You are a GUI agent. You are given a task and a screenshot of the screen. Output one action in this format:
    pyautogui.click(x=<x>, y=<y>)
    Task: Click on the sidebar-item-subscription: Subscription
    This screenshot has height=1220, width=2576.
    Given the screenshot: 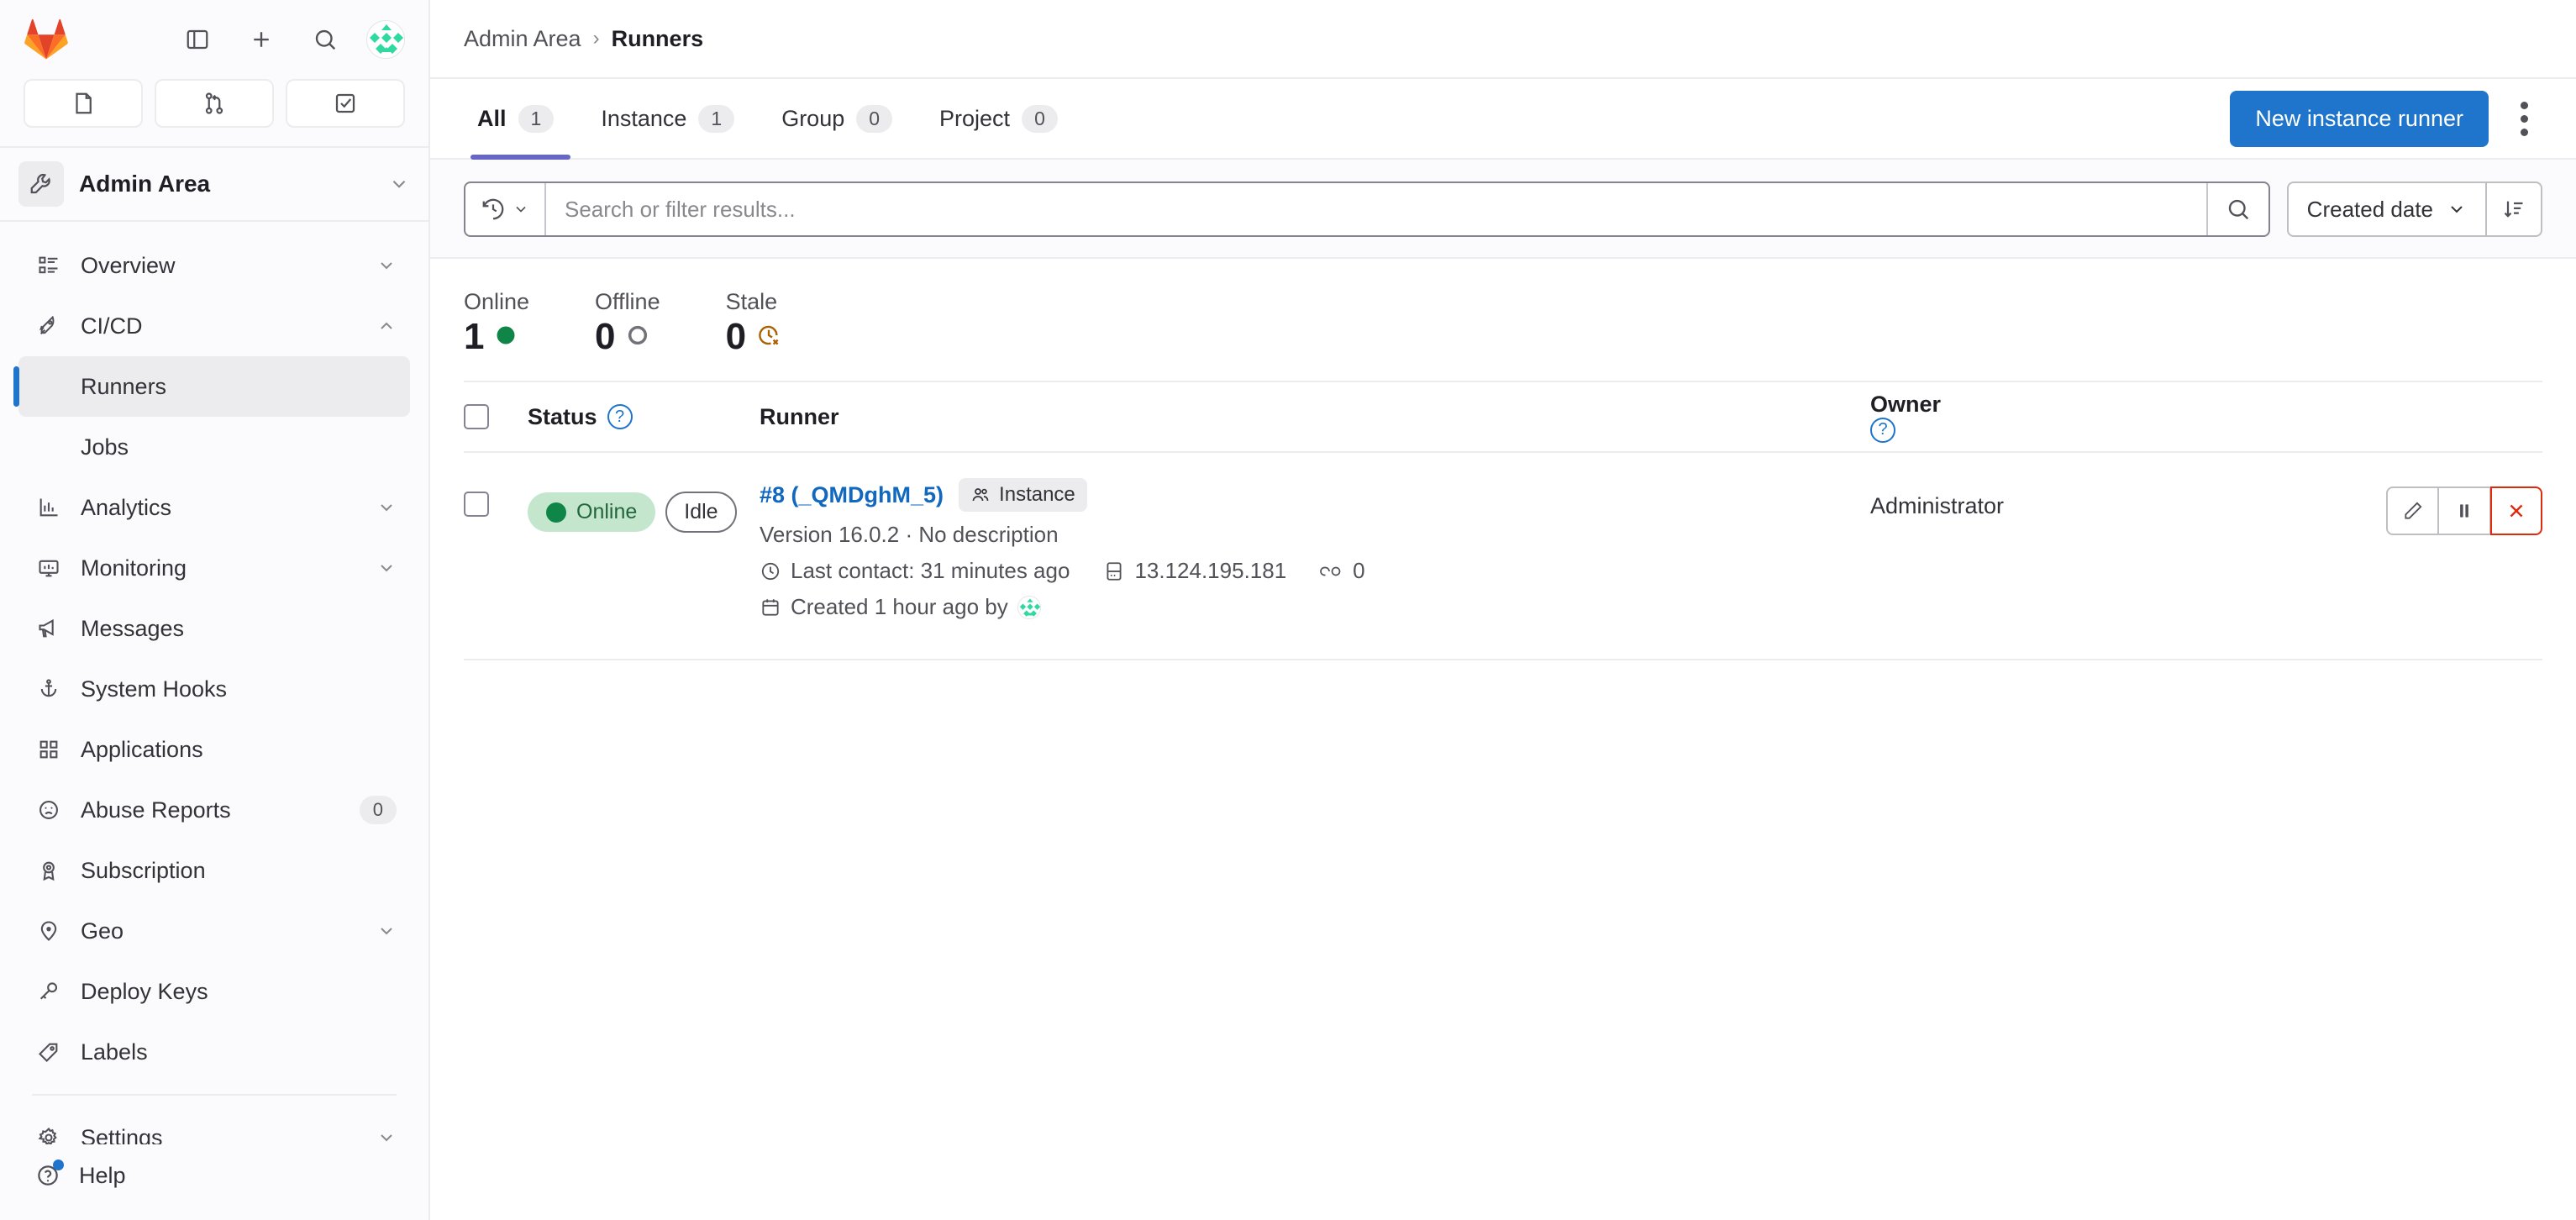 What is the action you would take?
    pyautogui.click(x=214, y=871)
    